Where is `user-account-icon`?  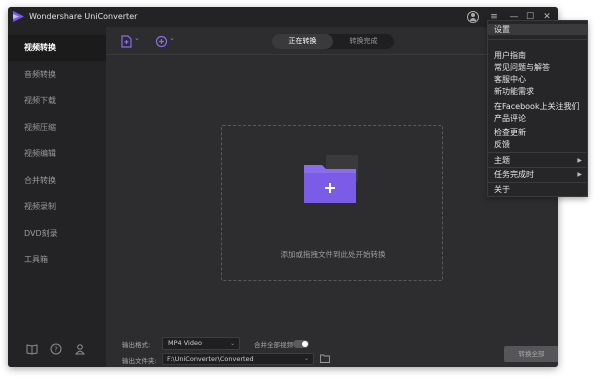 user-account-icon is located at coordinates (473, 17).